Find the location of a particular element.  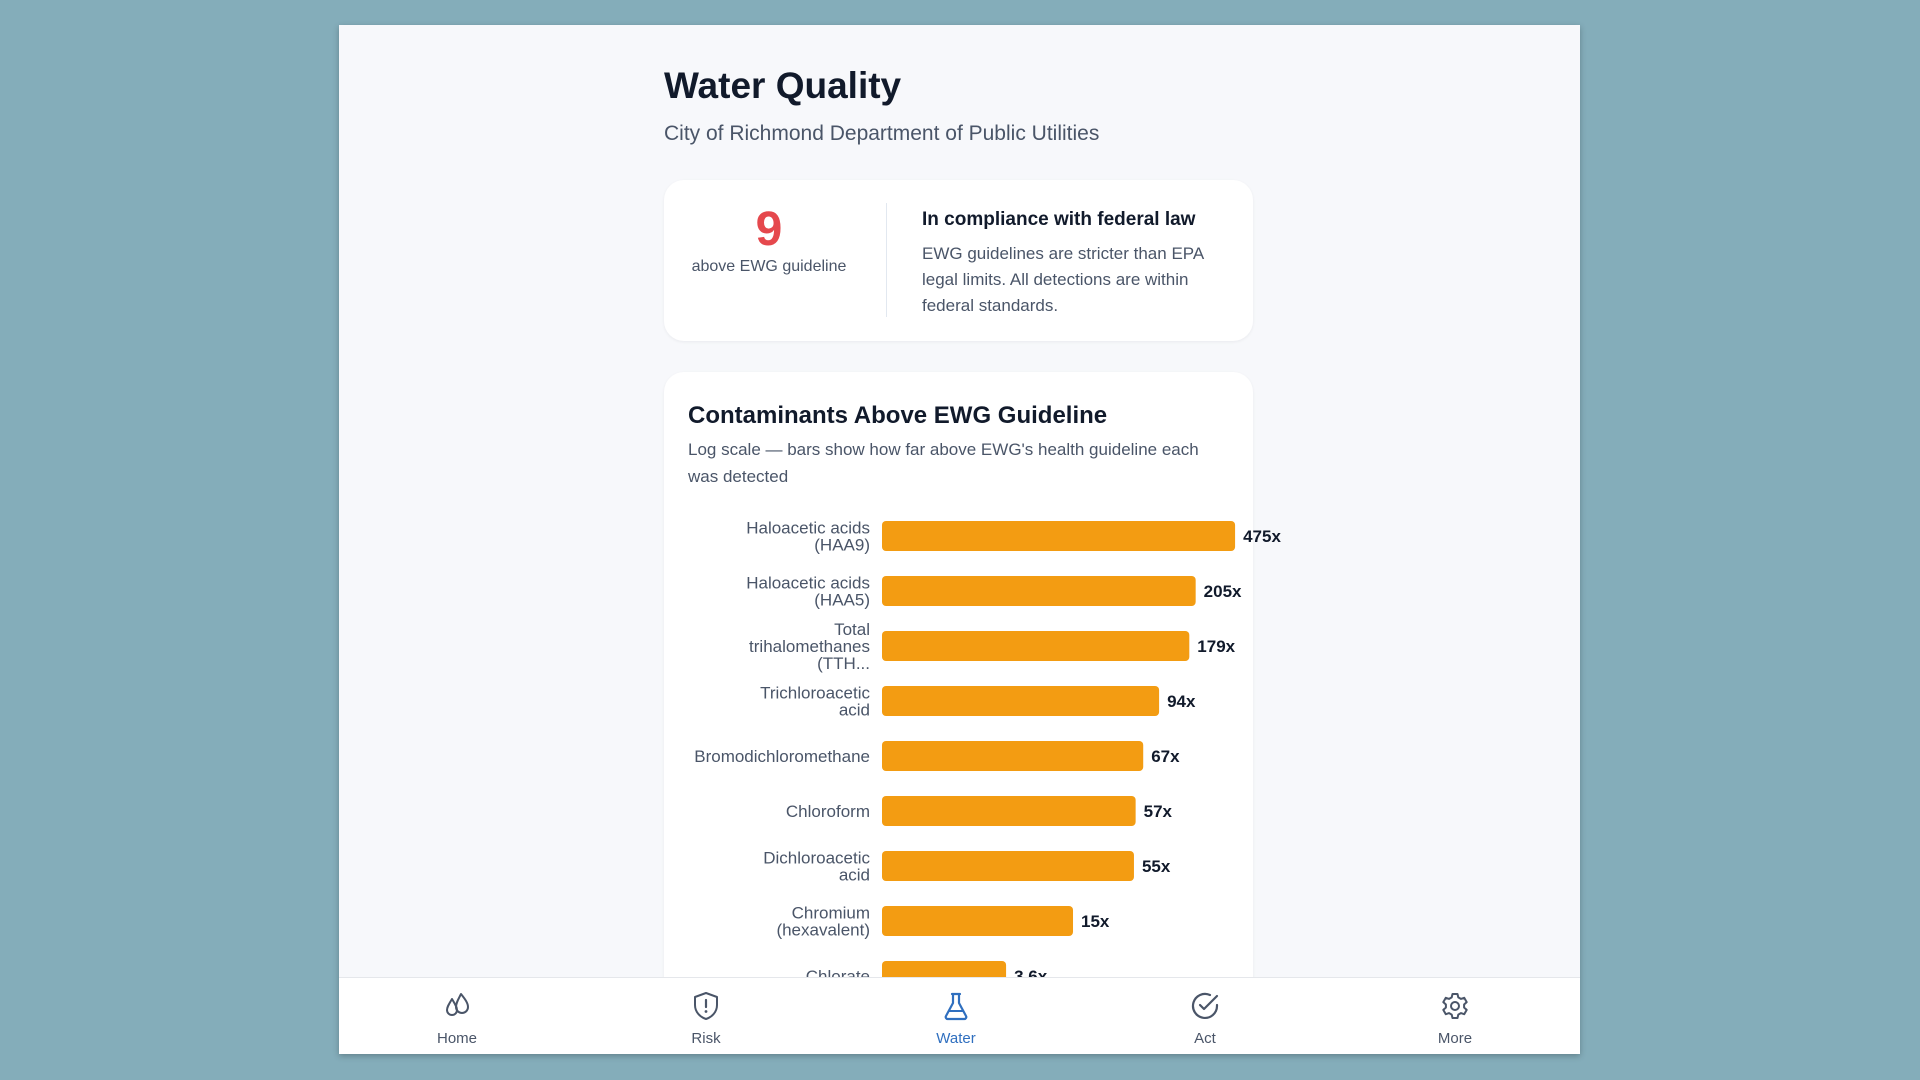

contaminant-count: 9 is located at coordinates (769, 229).